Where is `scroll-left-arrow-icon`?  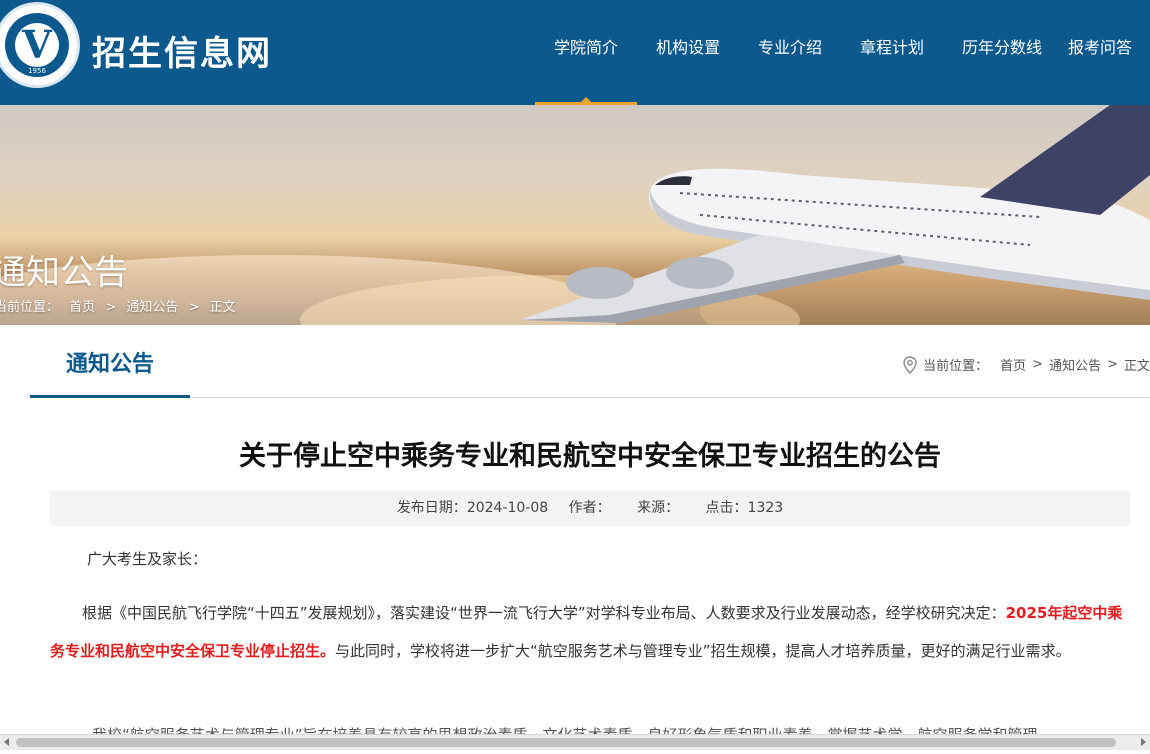 scroll-left-arrow-icon is located at coordinates (6, 742).